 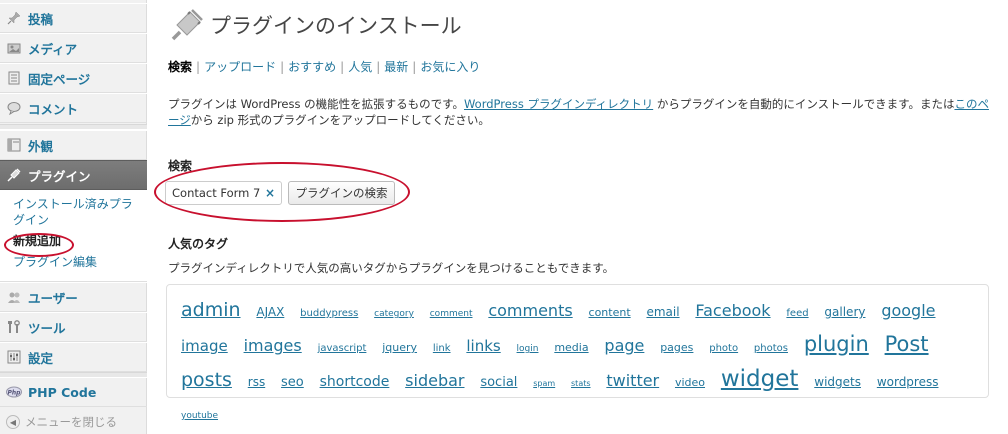 I want to click on collapse-label: メニューを閉じる, so click(x=71, y=422).